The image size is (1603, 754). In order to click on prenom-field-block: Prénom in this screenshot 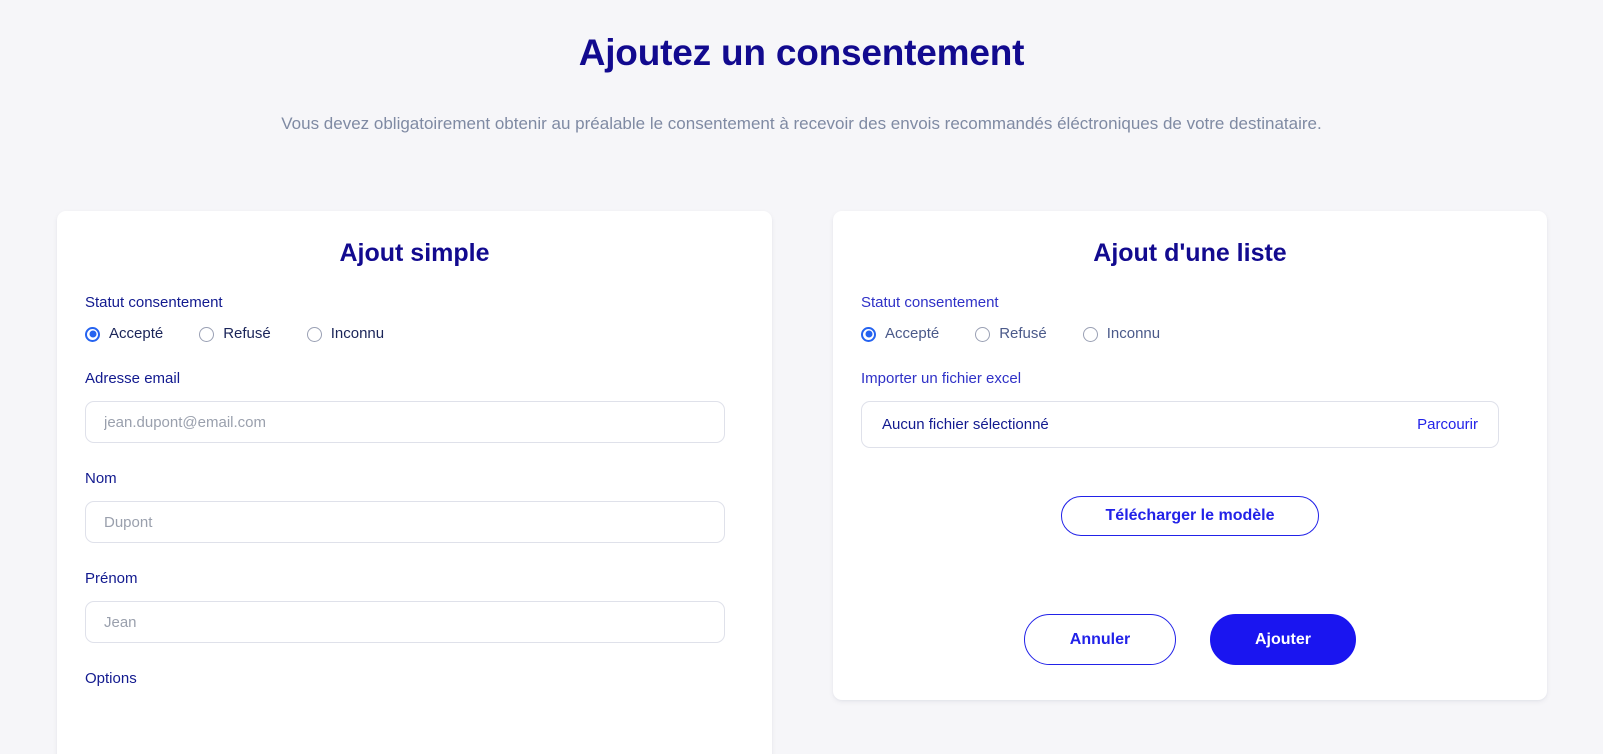, I will do `click(414, 606)`.